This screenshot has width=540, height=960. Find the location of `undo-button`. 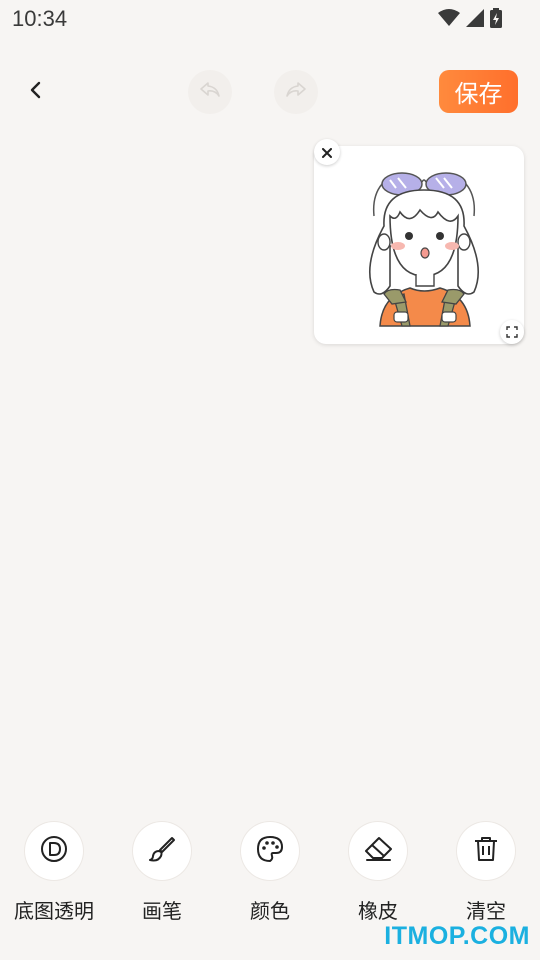

undo-button is located at coordinates (210, 92).